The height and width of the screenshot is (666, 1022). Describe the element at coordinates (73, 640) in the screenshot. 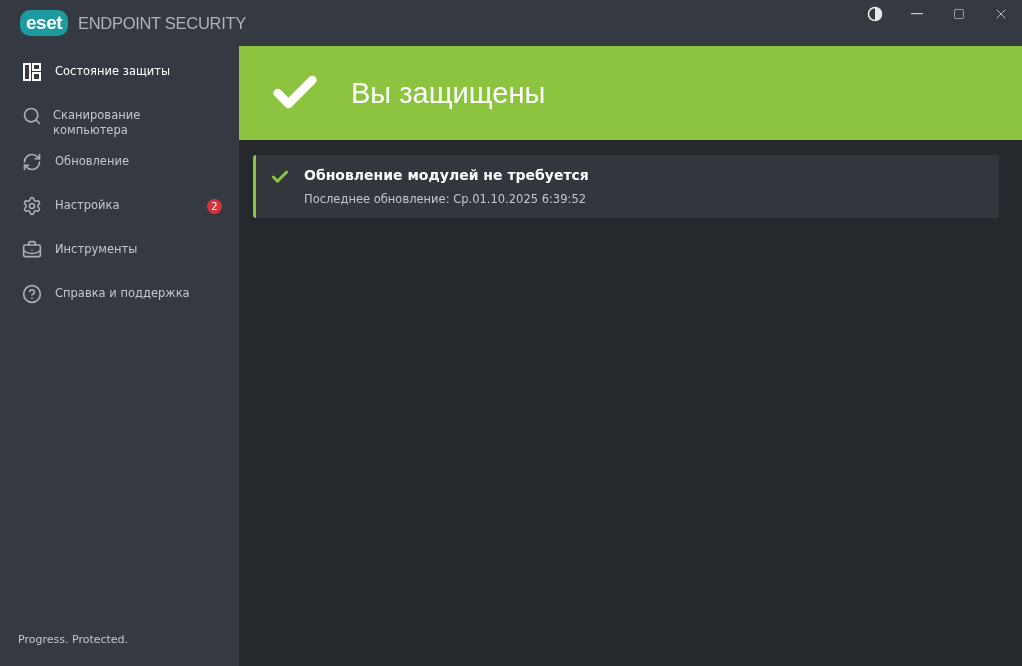

I see `tagline: Progress. Protected.` at that location.